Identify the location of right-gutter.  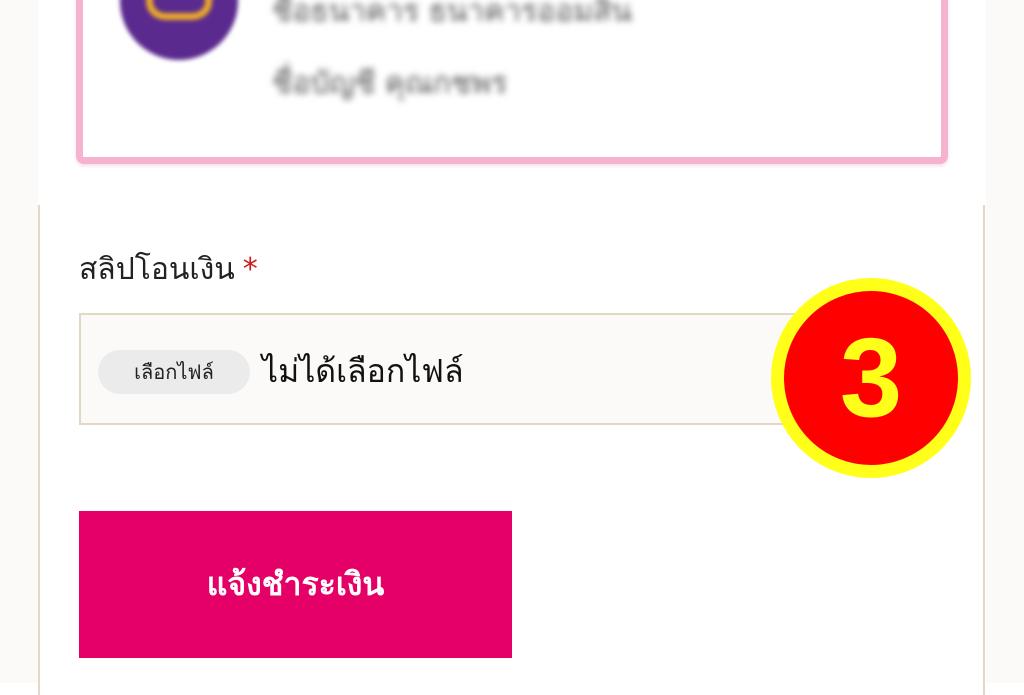
(1005, 341).